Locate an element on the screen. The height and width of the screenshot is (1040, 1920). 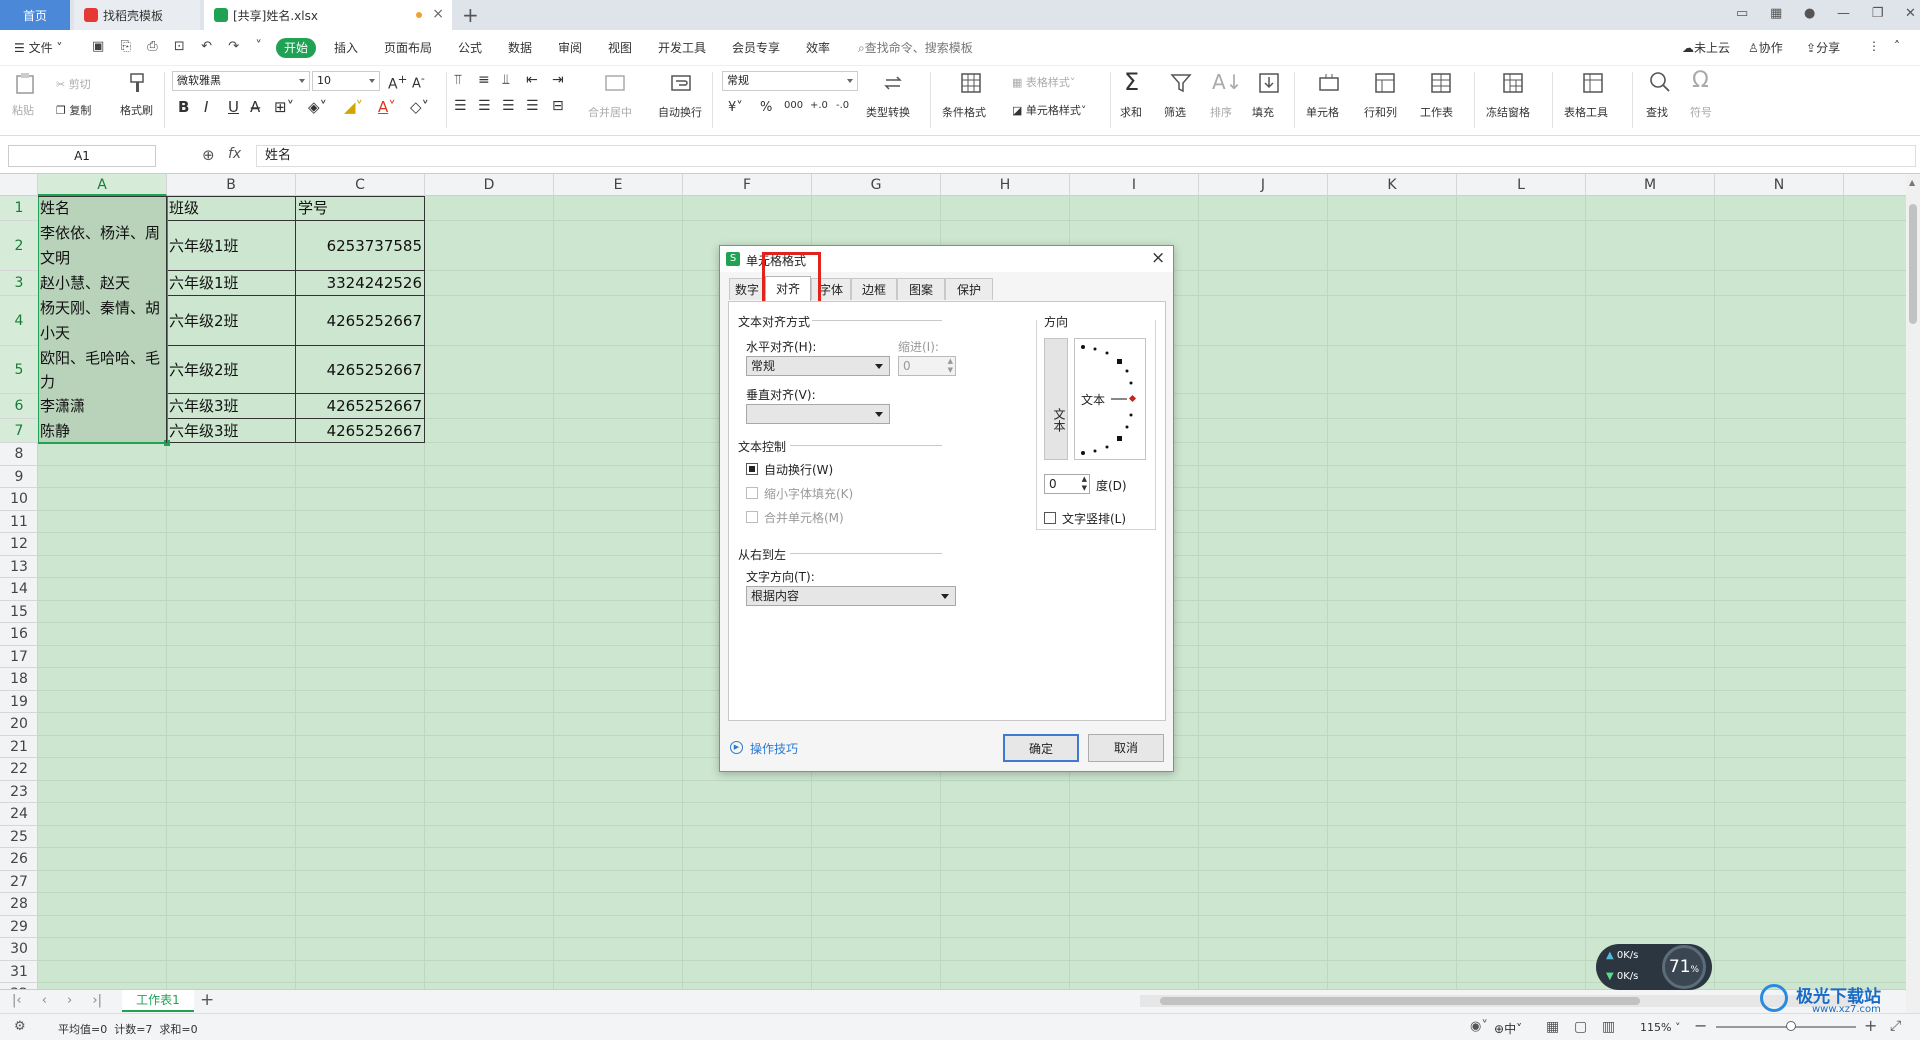
font-size-select: 10 is located at coordinates (346, 81).